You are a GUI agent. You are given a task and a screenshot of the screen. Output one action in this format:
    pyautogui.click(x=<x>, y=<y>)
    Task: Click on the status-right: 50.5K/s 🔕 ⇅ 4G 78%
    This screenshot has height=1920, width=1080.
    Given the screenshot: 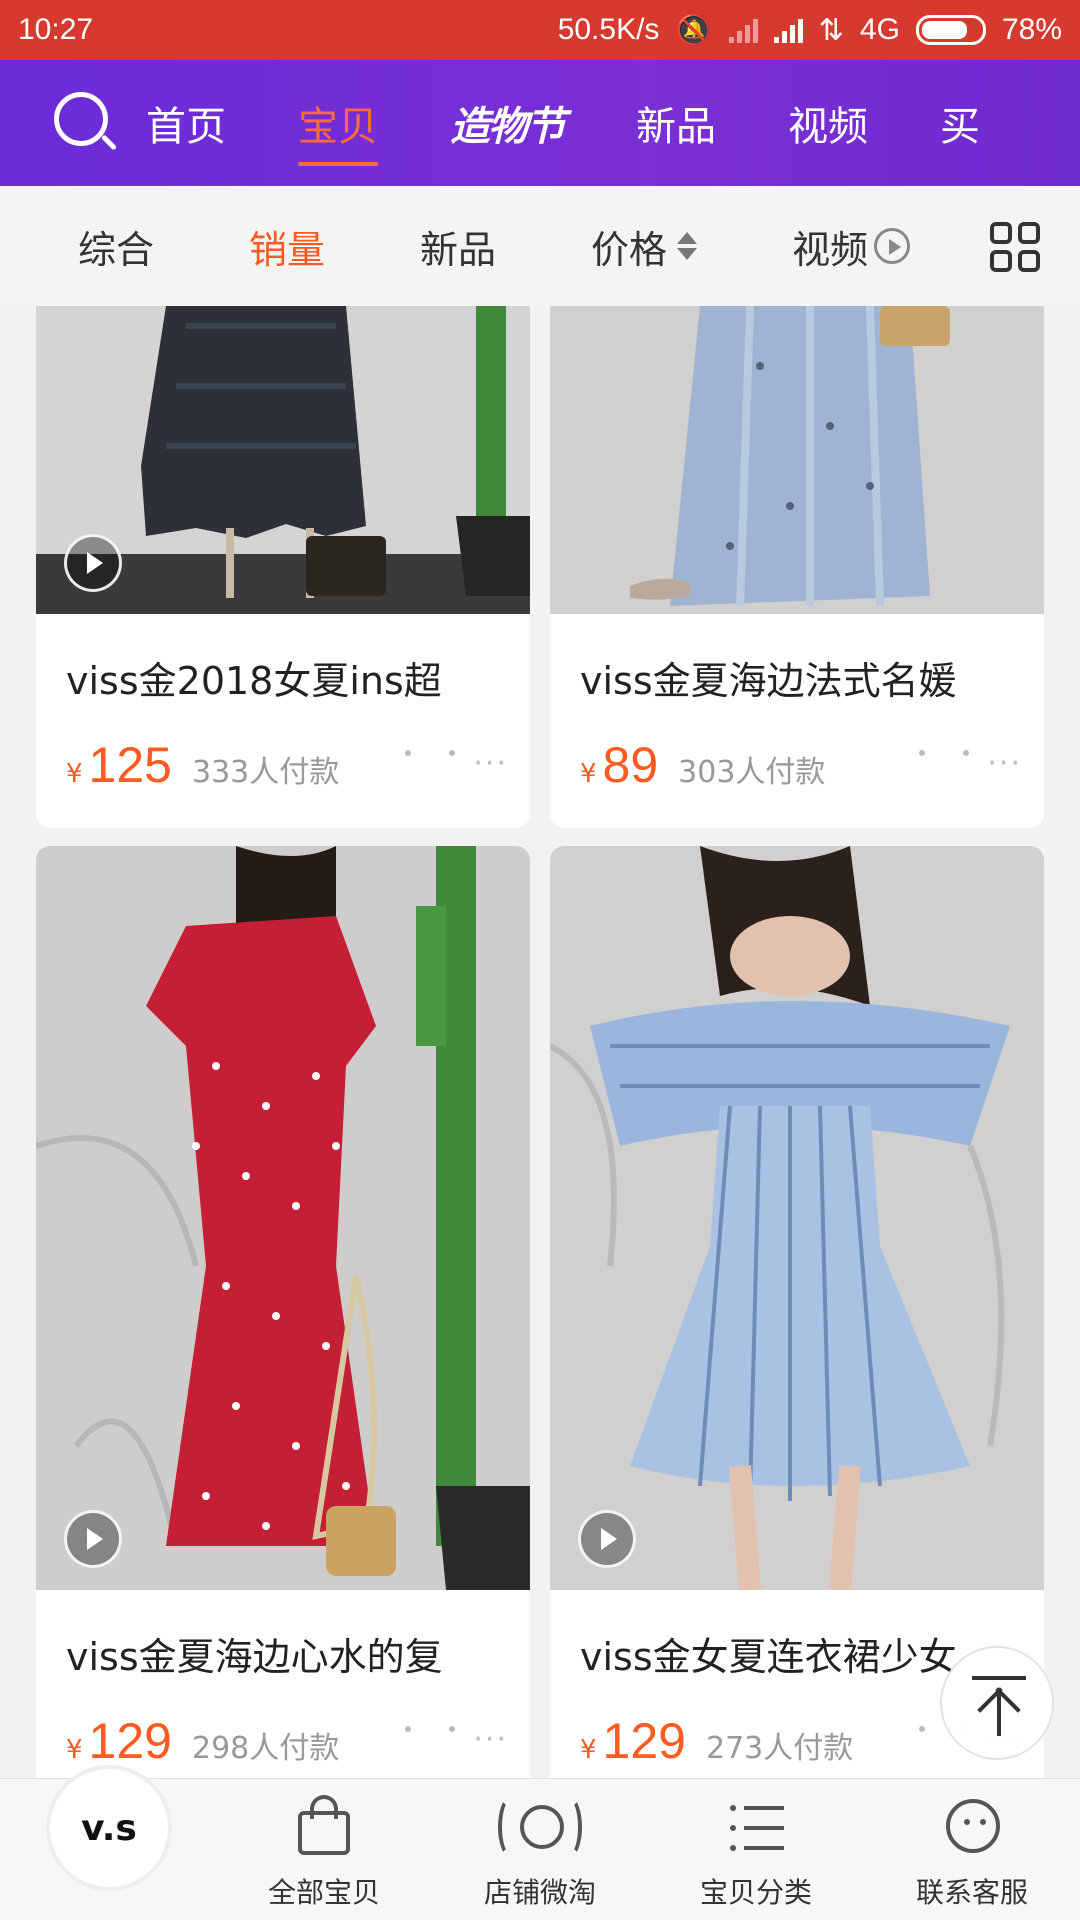 What is the action you would take?
    pyautogui.click(x=810, y=30)
    